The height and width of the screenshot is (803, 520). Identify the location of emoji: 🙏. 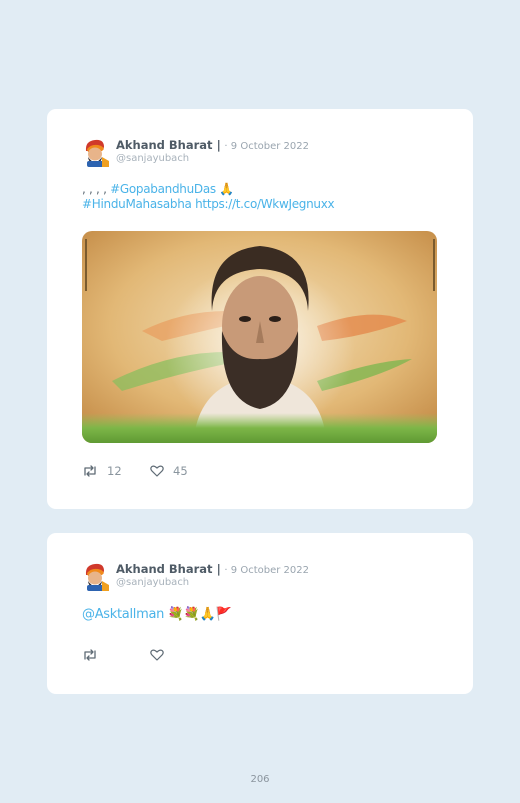
(227, 189).